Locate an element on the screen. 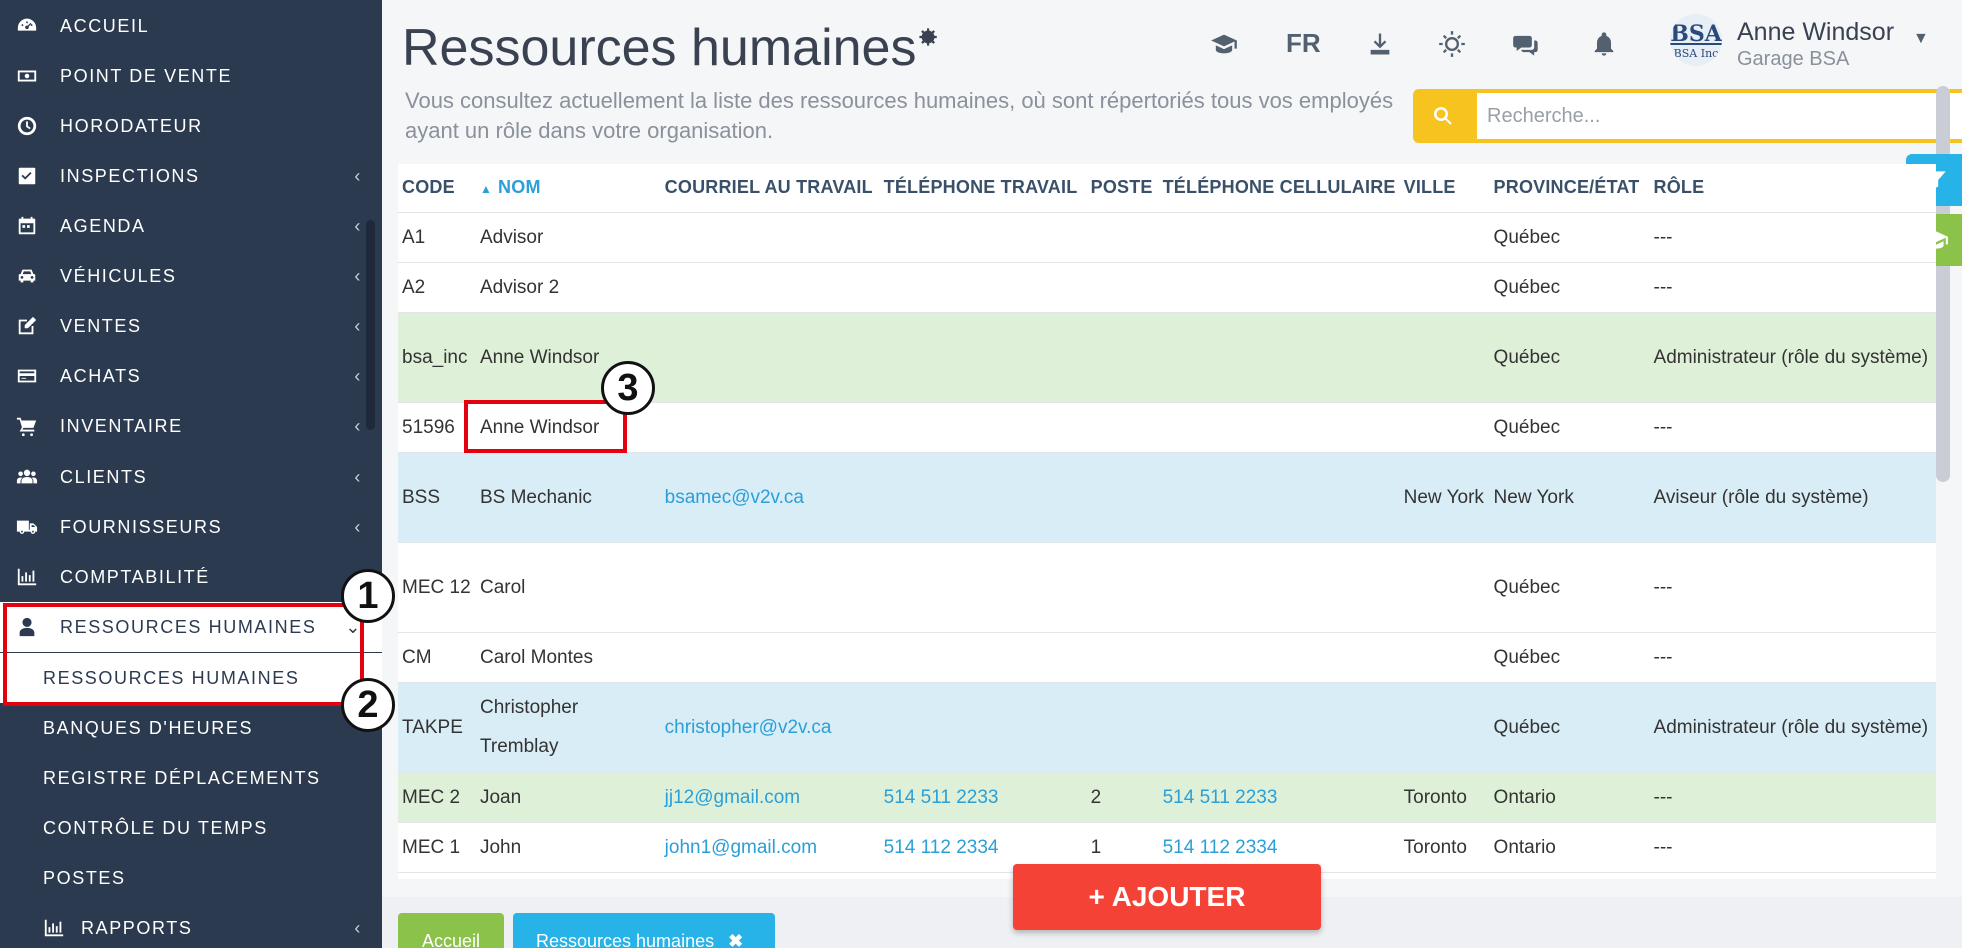 This screenshot has height=948, width=1962. cell-role: Administrateur (rôle du système) is located at coordinates (1792, 357).